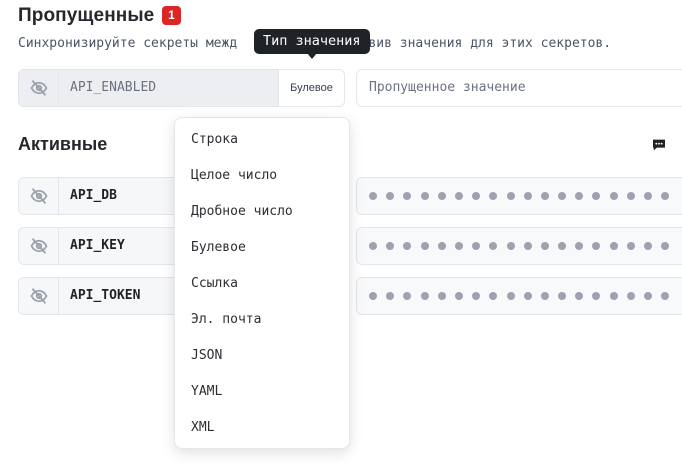 The width and height of the screenshot is (682, 475). What do you see at coordinates (206, 391) in the screenshot?
I see `dropdown-option-yaml: YAML` at bounding box center [206, 391].